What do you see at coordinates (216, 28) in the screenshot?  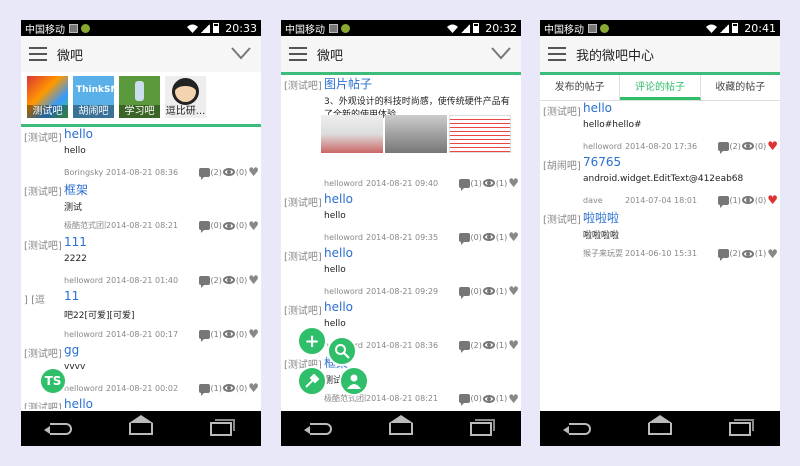 I see `battery-icon` at bounding box center [216, 28].